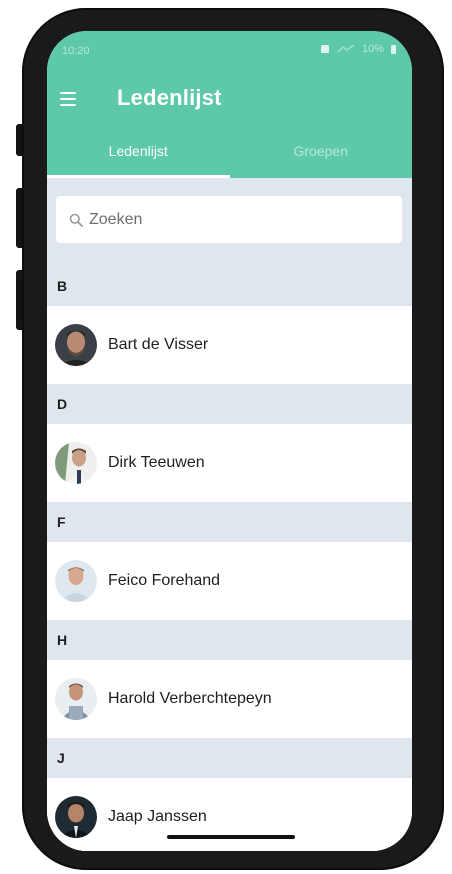  Describe the element at coordinates (231, 837) in the screenshot. I see `home-indicator` at that location.